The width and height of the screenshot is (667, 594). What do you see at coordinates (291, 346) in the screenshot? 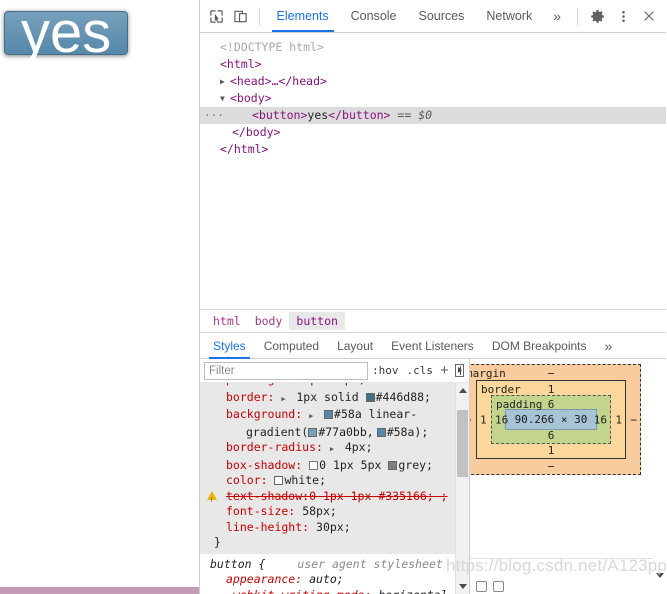
I see `tab-computed: Computed` at bounding box center [291, 346].